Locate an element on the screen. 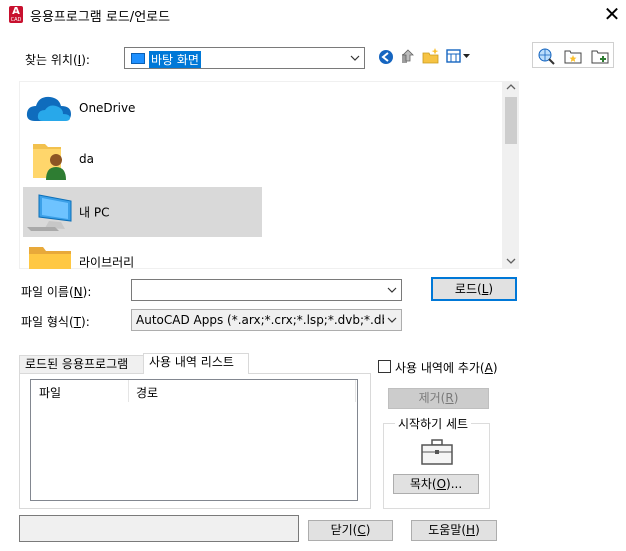 The image size is (626, 551). look-in-label: 찾는 위치(I): is located at coordinates (57, 60).